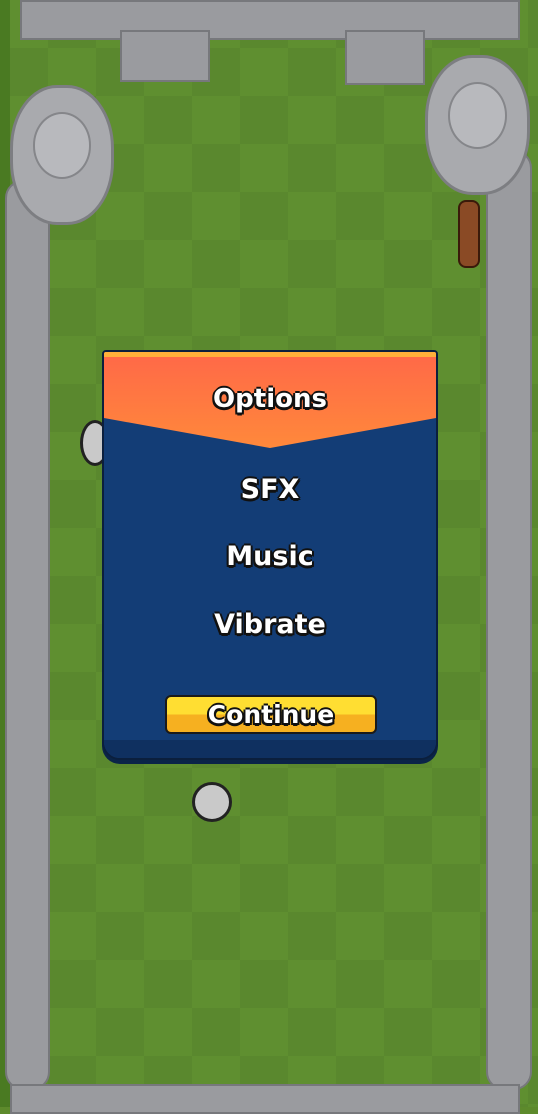  I want to click on player-character, so click(212, 802).